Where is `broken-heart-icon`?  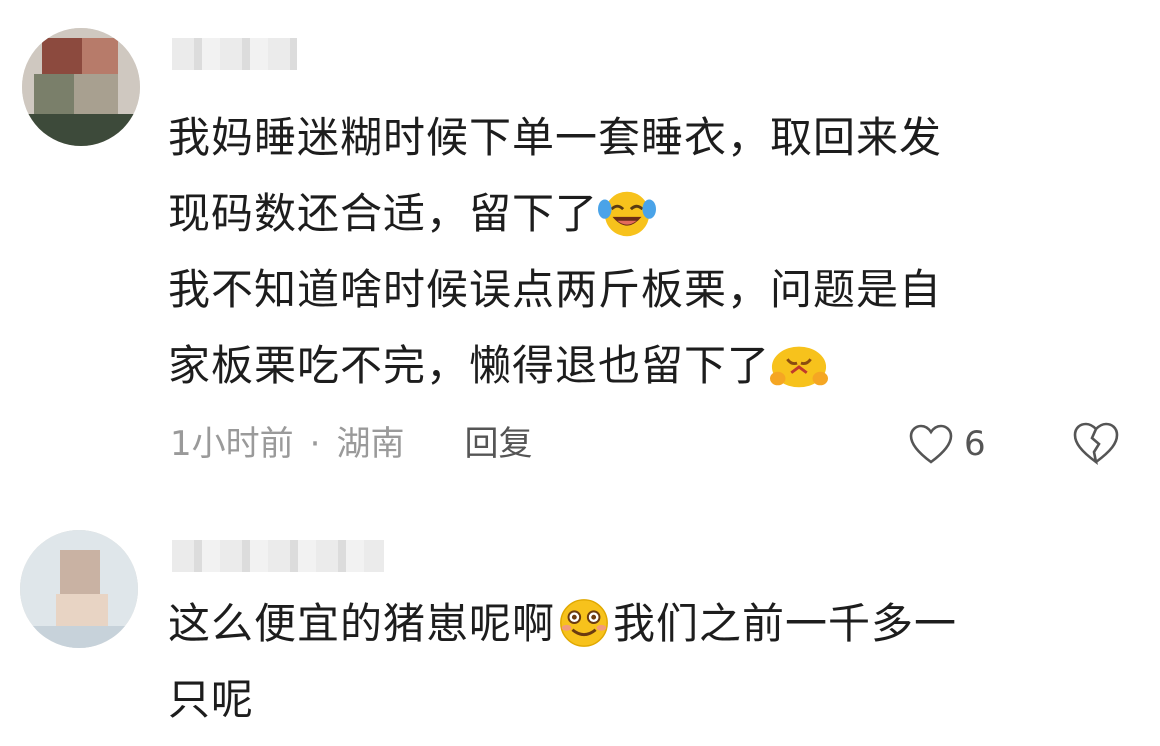
broken-heart-icon is located at coordinates (1096, 444).